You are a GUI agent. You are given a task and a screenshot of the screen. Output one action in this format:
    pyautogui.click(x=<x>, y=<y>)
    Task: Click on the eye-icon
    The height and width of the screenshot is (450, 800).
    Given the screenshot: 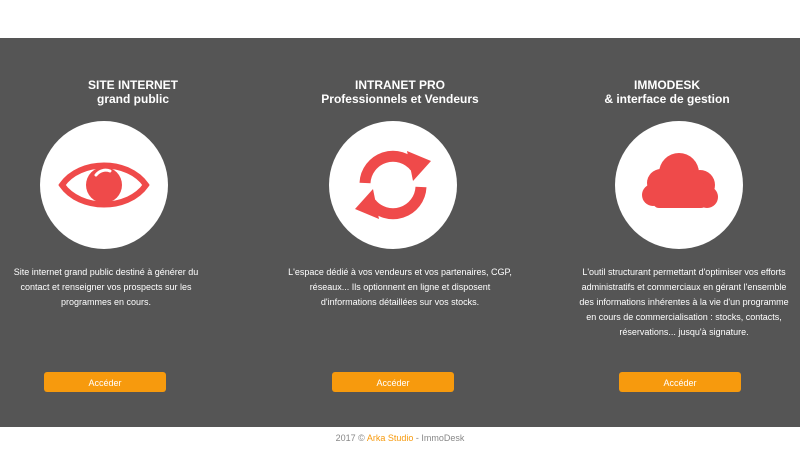 What is the action you would take?
    pyautogui.click(x=104, y=185)
    